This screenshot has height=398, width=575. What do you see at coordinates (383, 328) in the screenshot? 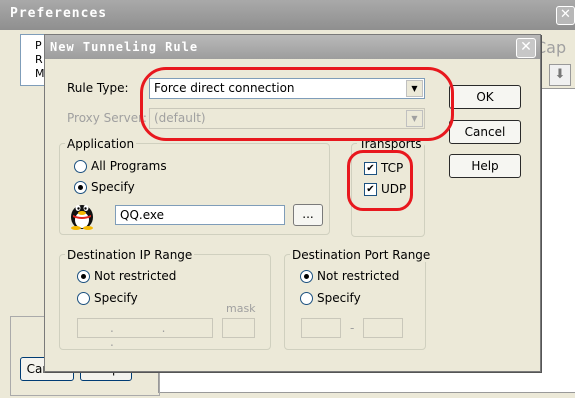
I see `port-to-input` at bounding box center [383, 328].